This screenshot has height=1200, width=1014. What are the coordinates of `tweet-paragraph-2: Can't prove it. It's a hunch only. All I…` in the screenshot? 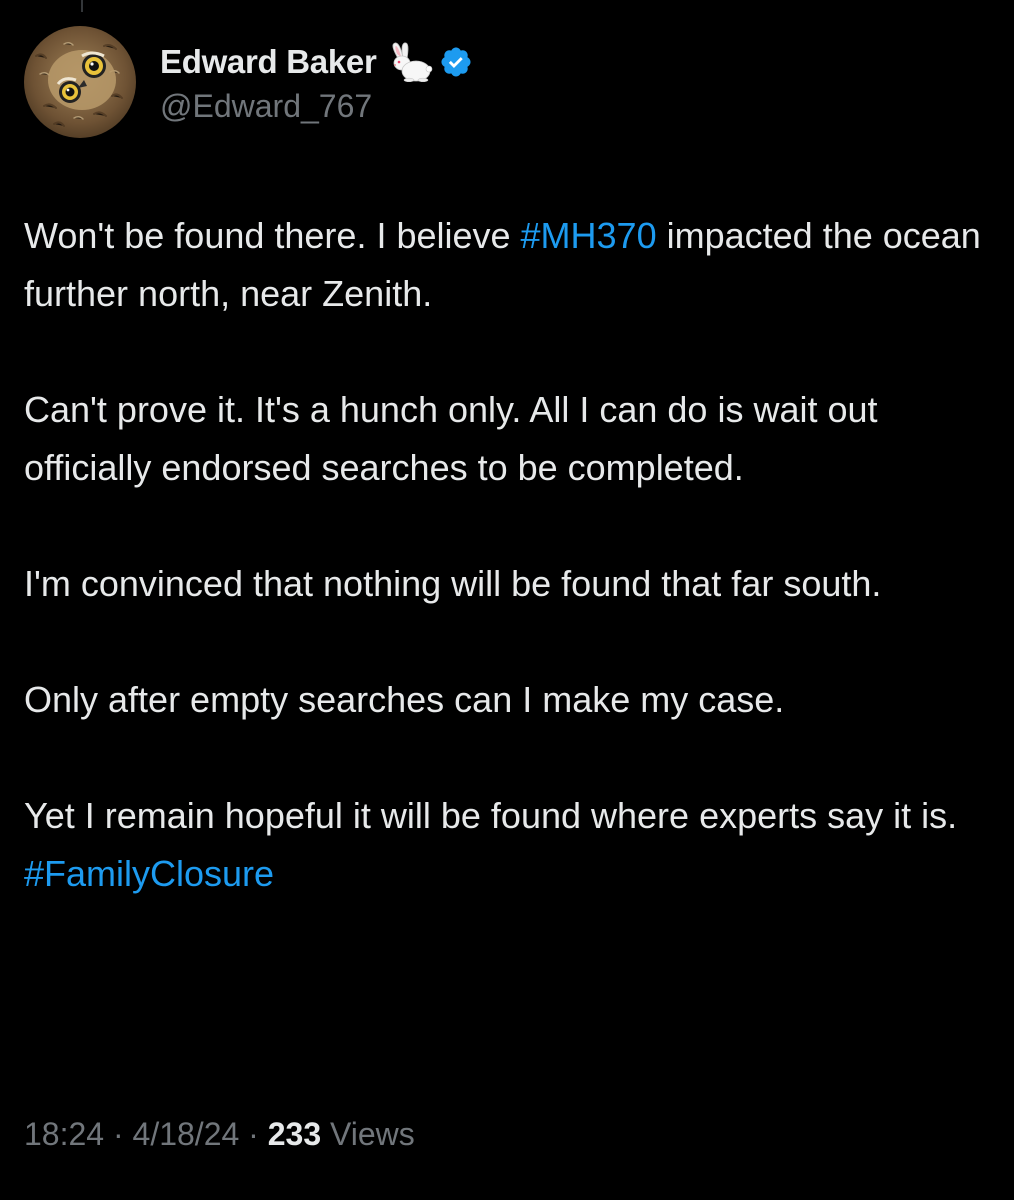 It's located at (451, 438).